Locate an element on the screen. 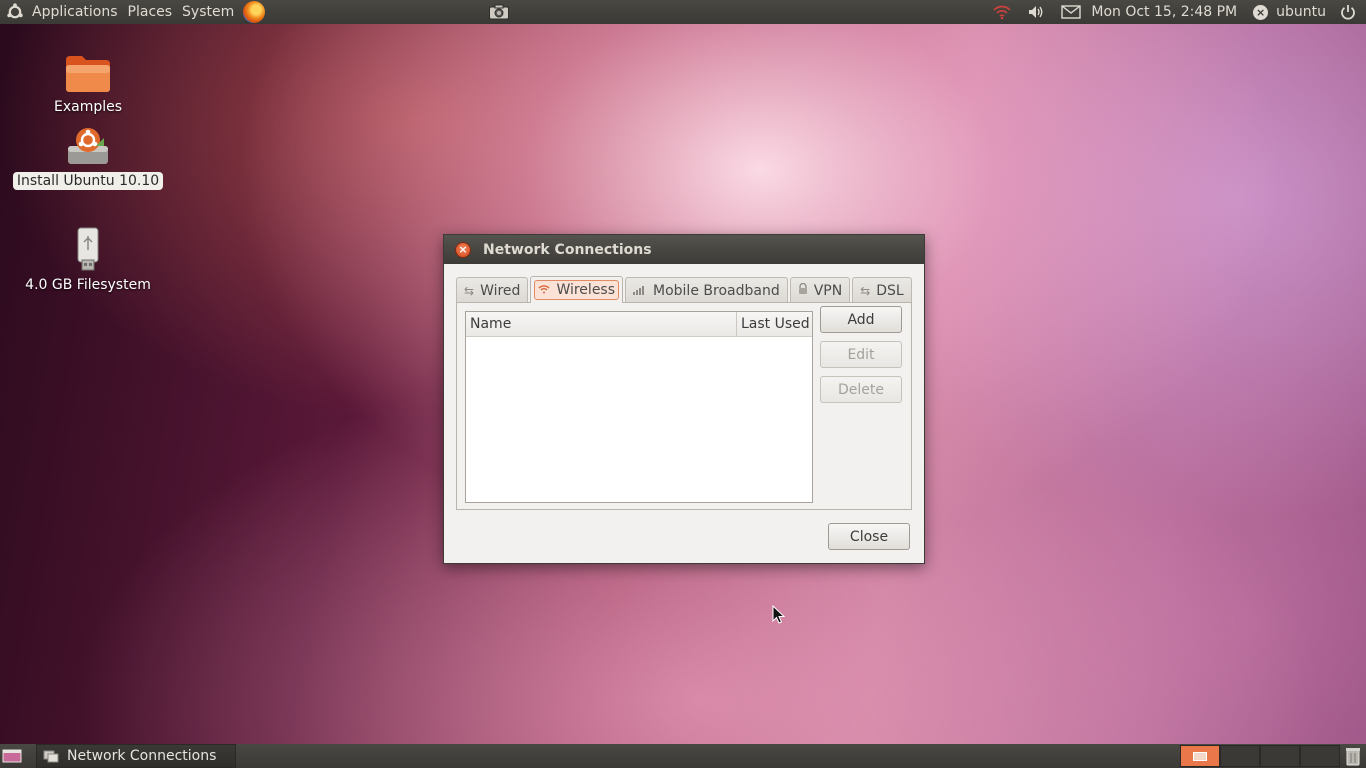 Image resolution: width=1366 pixels, height=768 pixels. lock-icon is located at coordinates (803, 290).